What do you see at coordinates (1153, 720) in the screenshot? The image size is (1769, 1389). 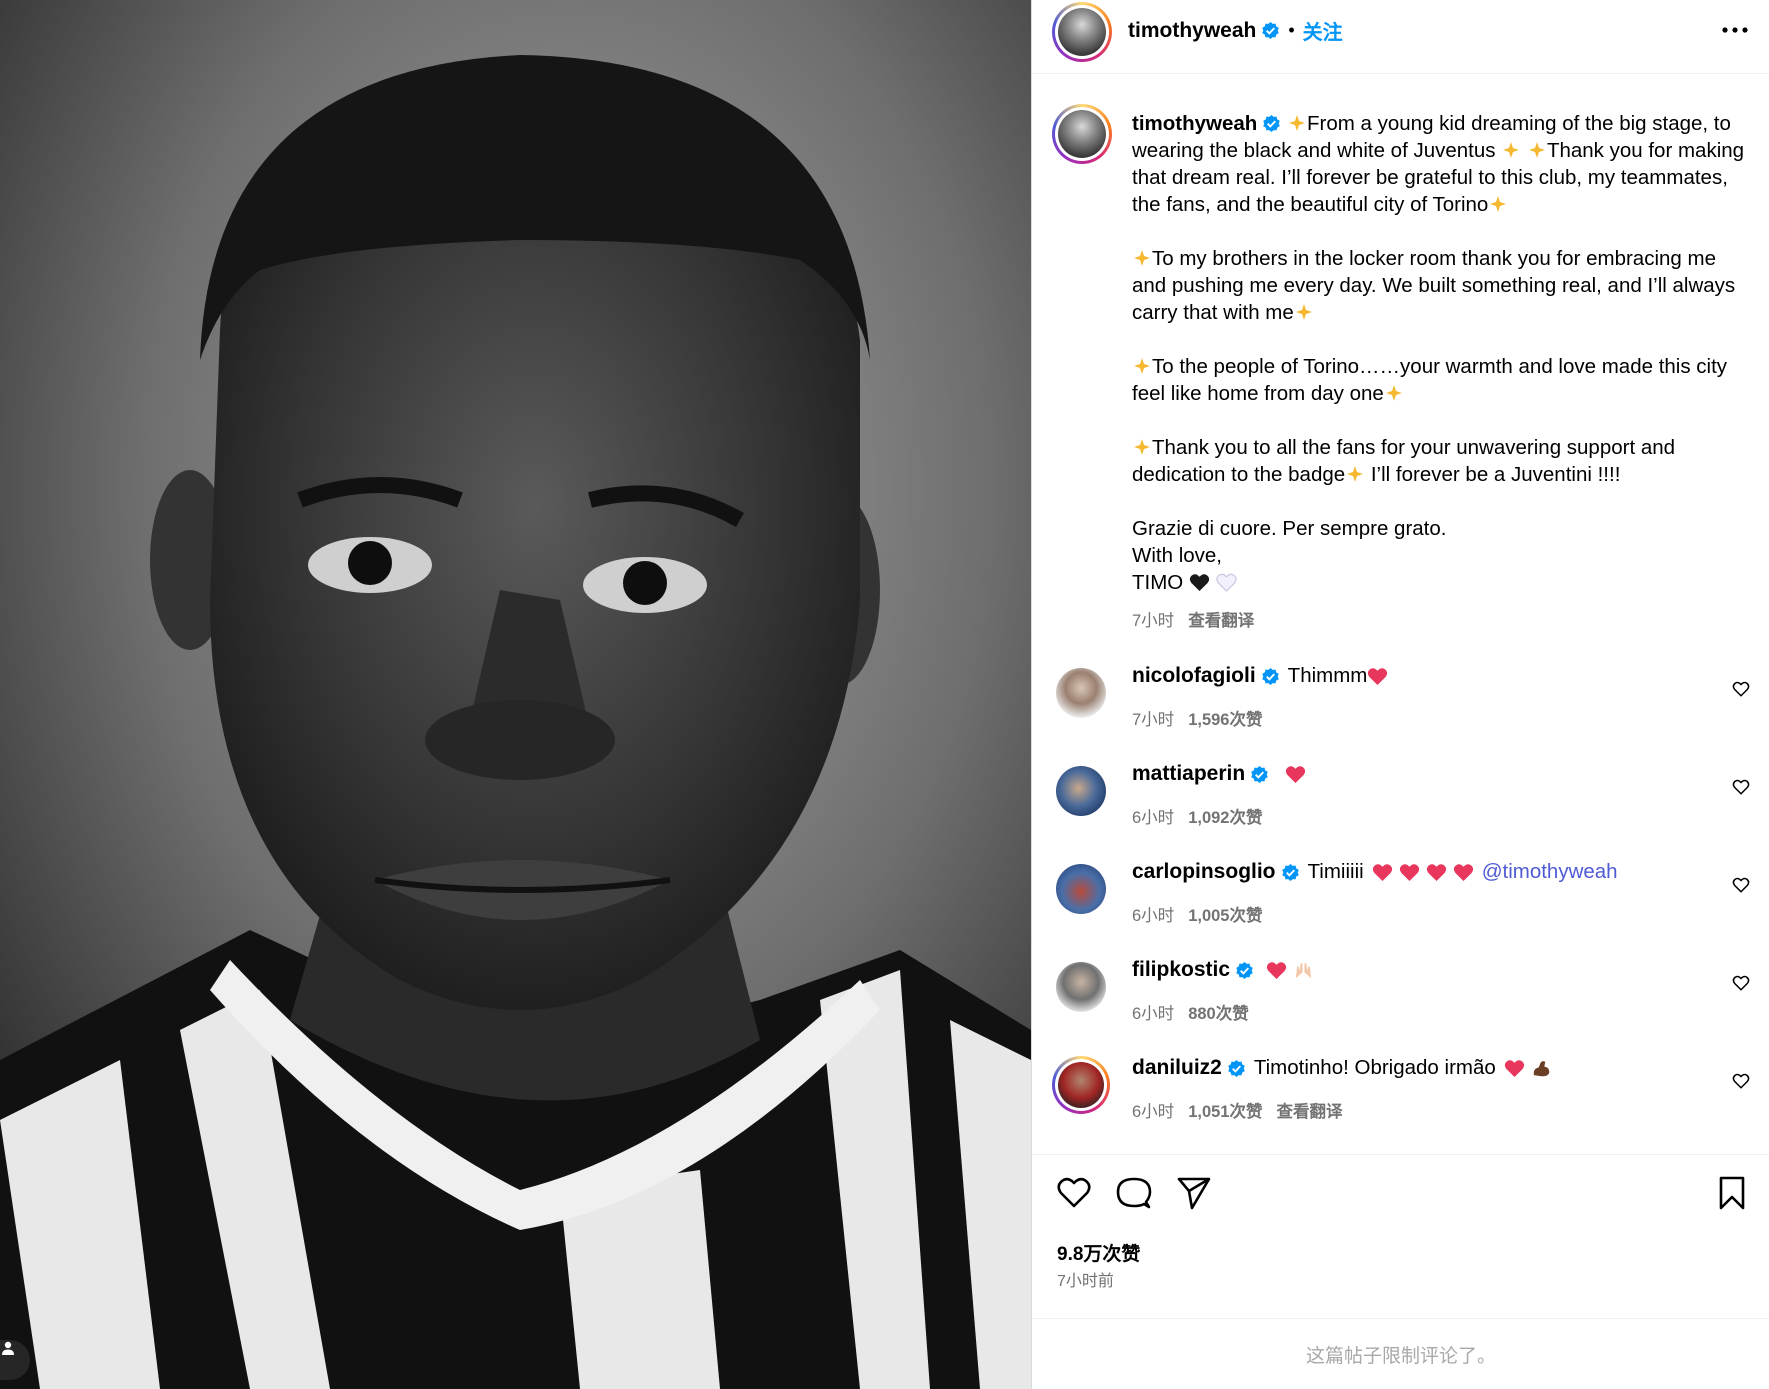 I see `comment-time: 7小时` at bounding box center [1153, 720].